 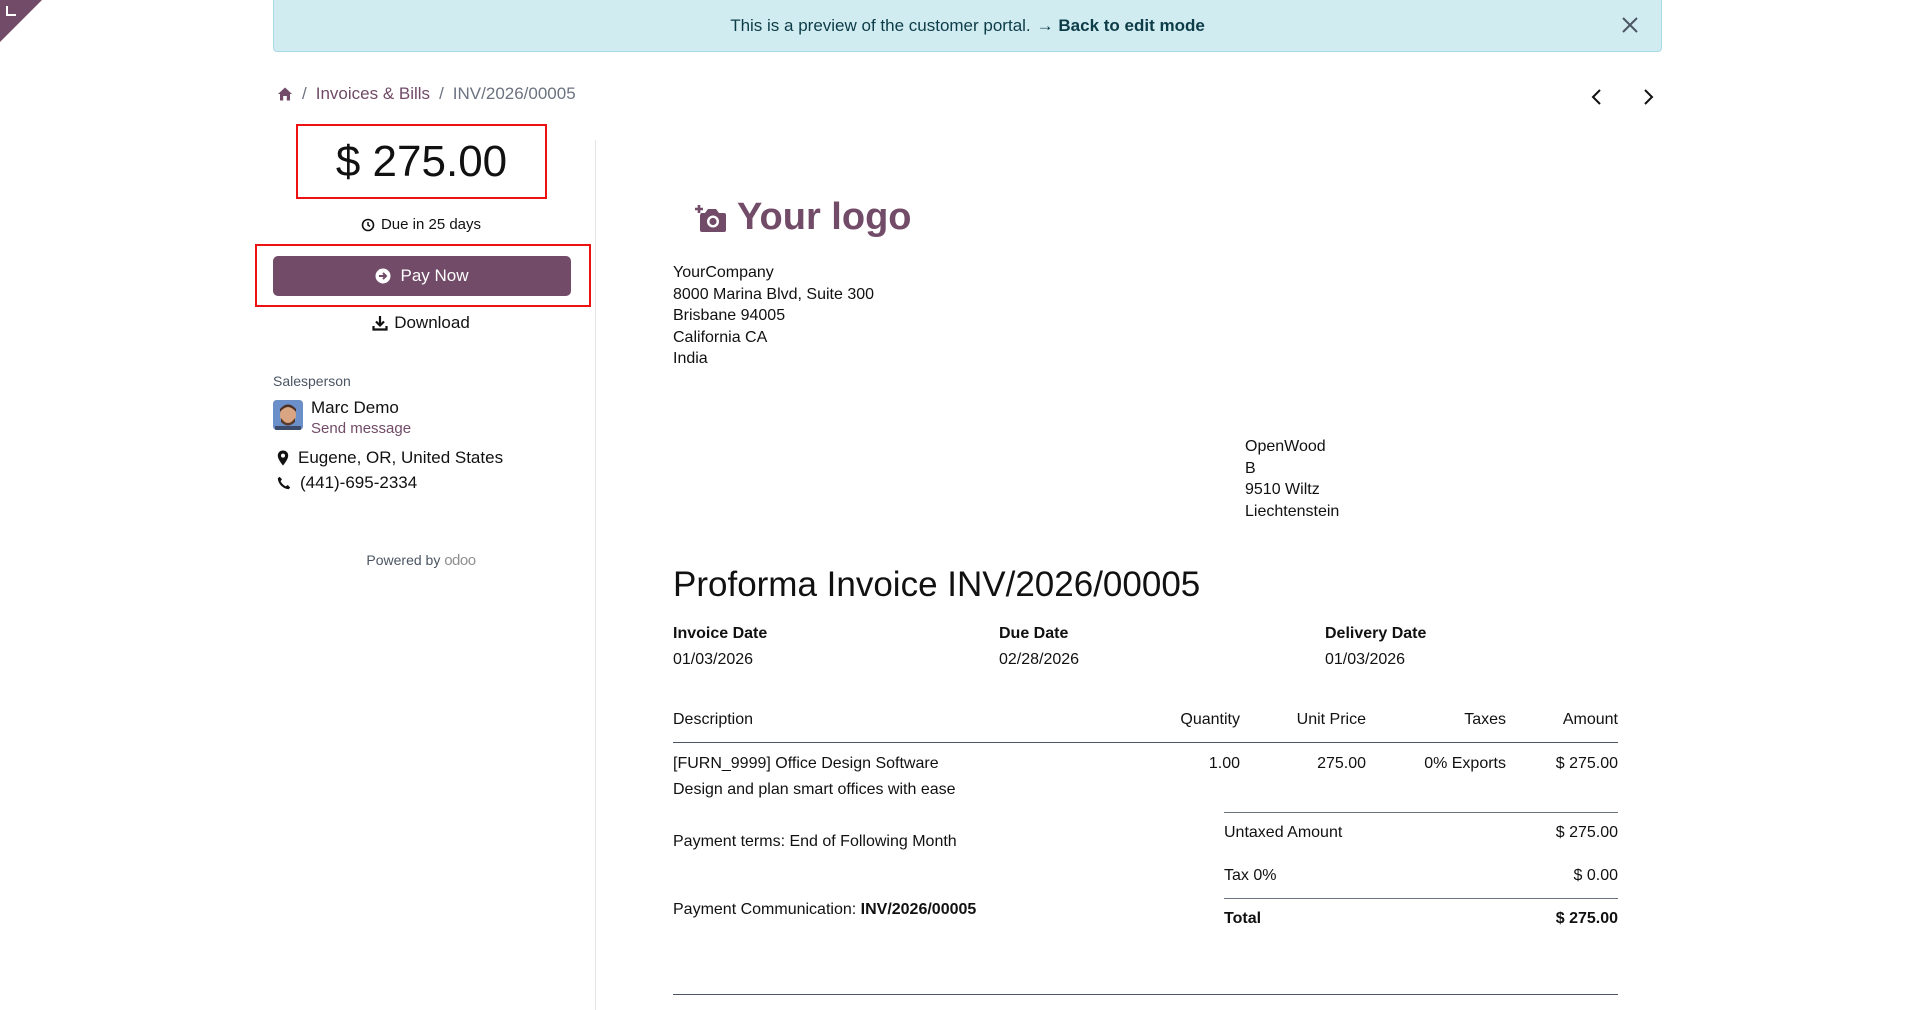 I want to click on customer-name: OpenWood, so click(x=1285, y=446).